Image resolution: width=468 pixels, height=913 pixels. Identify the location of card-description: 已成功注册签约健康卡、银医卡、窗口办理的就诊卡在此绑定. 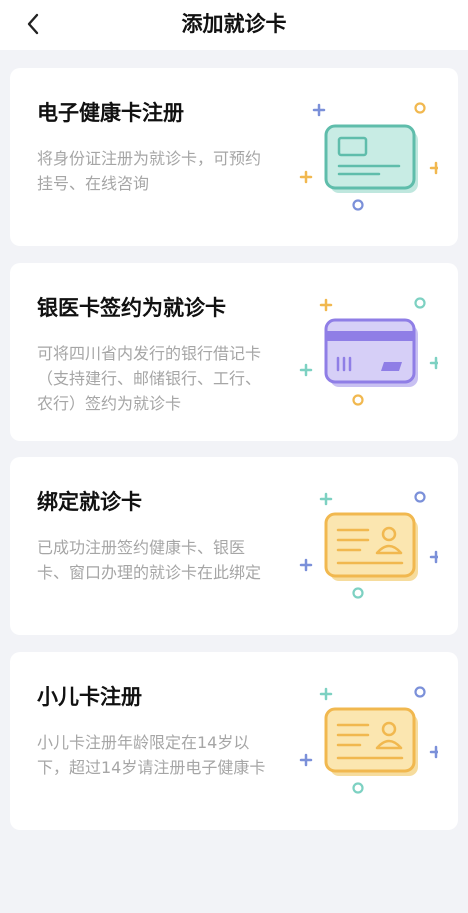
(149, 560).